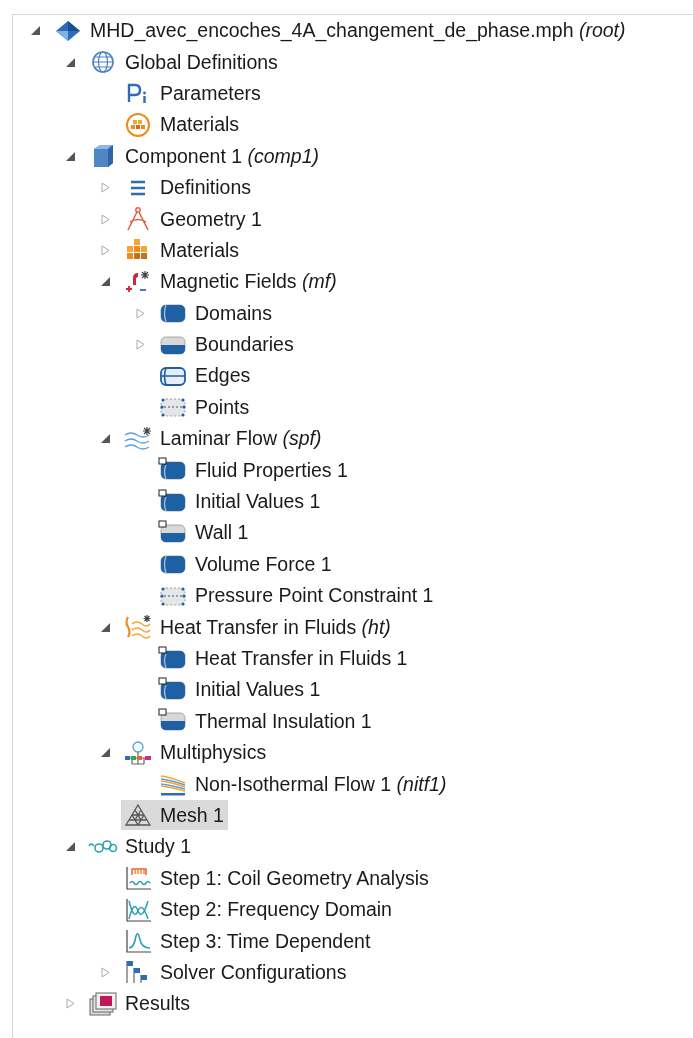 Image resolution: width=693 pixels, height=1038 pixels. Describe the element at coordinates (138, 909) in the screenshot. I see `frequency-step-icon` at that location.